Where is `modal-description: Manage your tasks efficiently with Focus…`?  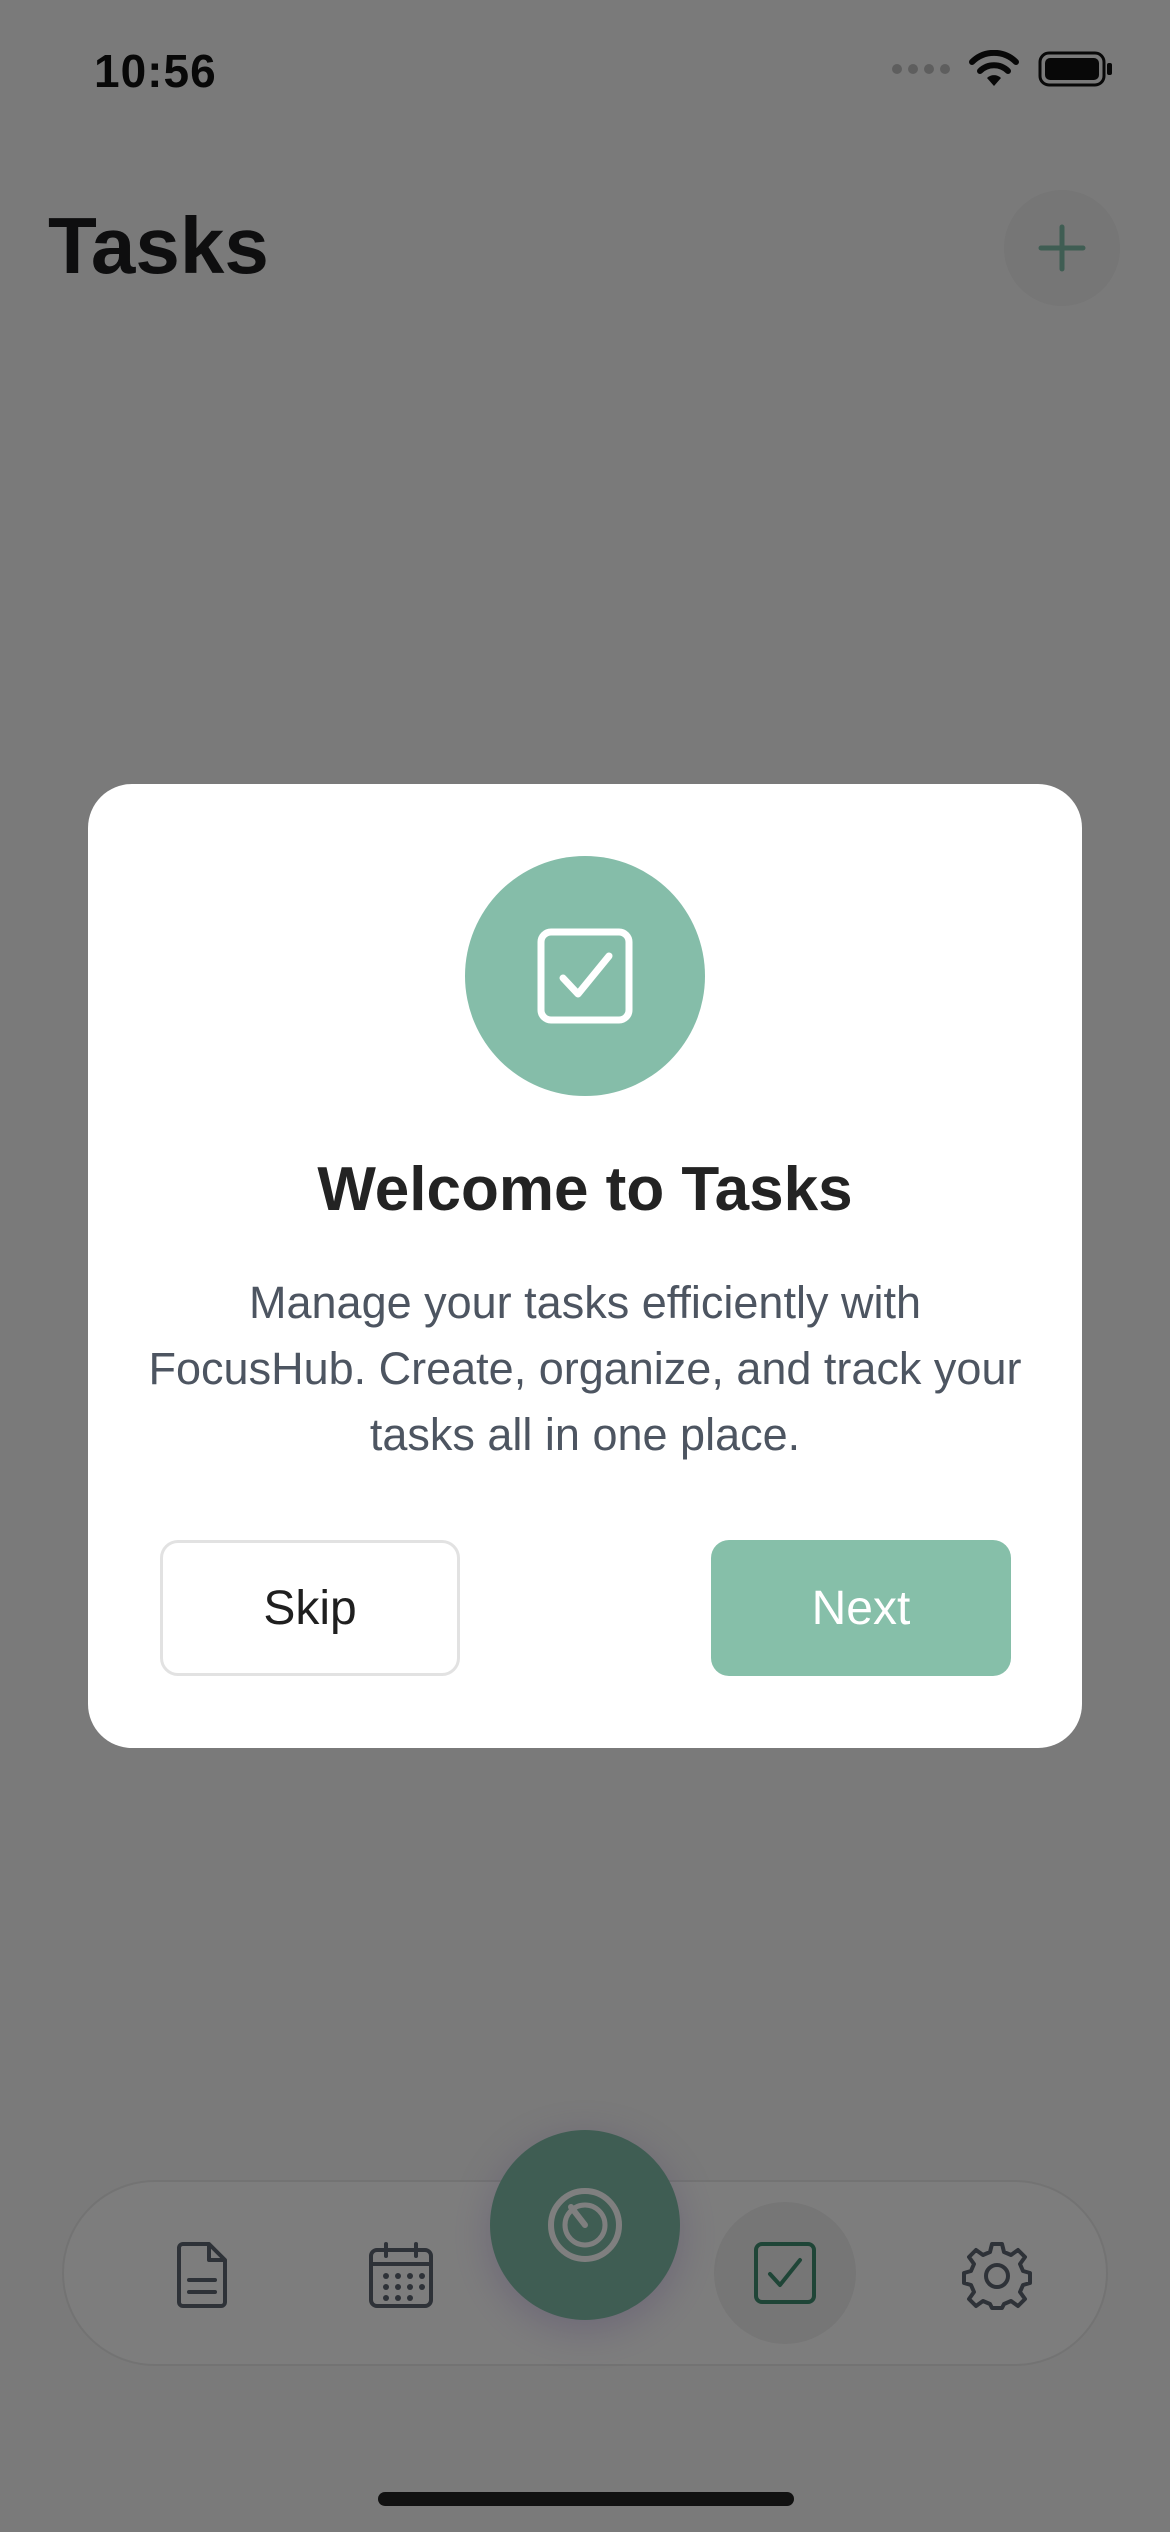 modal-description: Manage your tasks efficiently with Focus… is located at coordinates (585, 1368).